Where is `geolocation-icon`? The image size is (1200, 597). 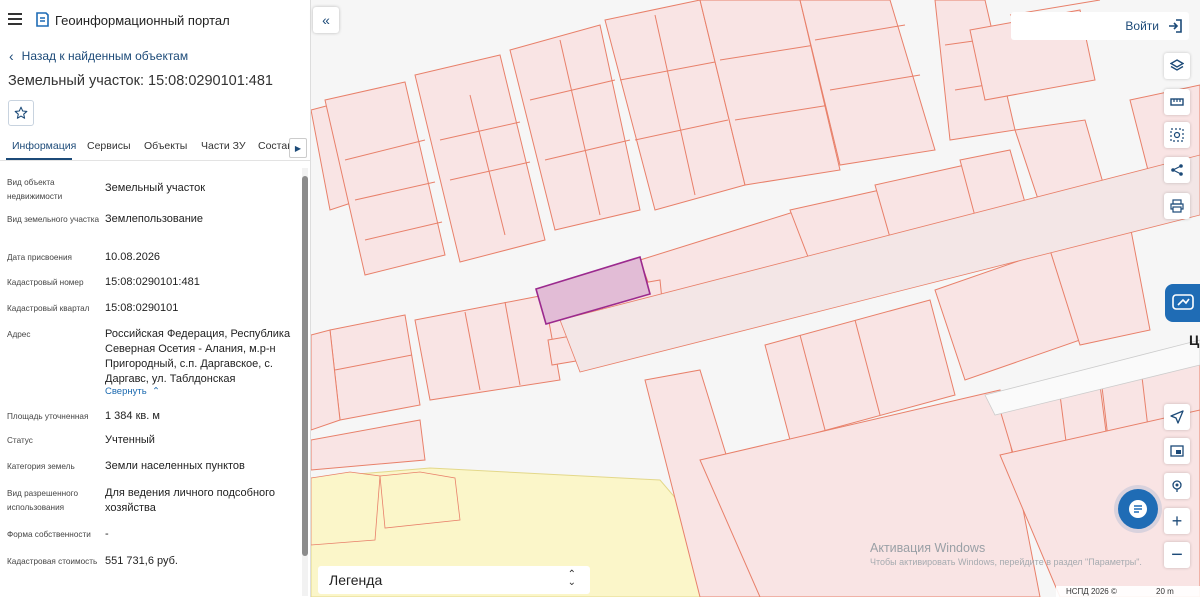 geolocation-icon is located at coordinates (1177, 486).